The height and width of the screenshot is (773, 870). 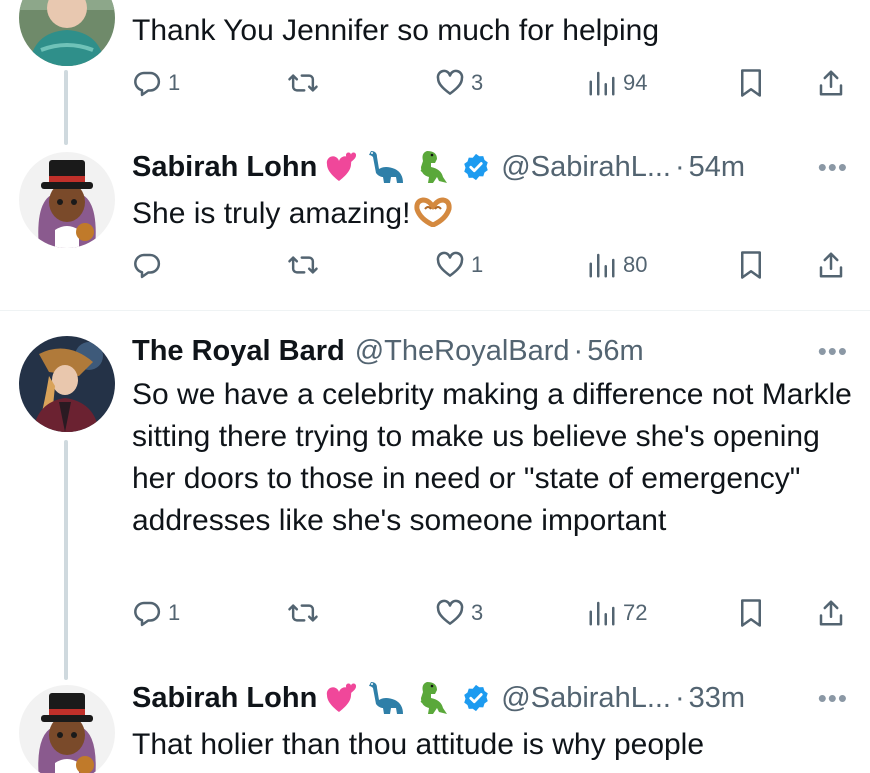 I want to click on reply-button, so click(x=150, y=265).